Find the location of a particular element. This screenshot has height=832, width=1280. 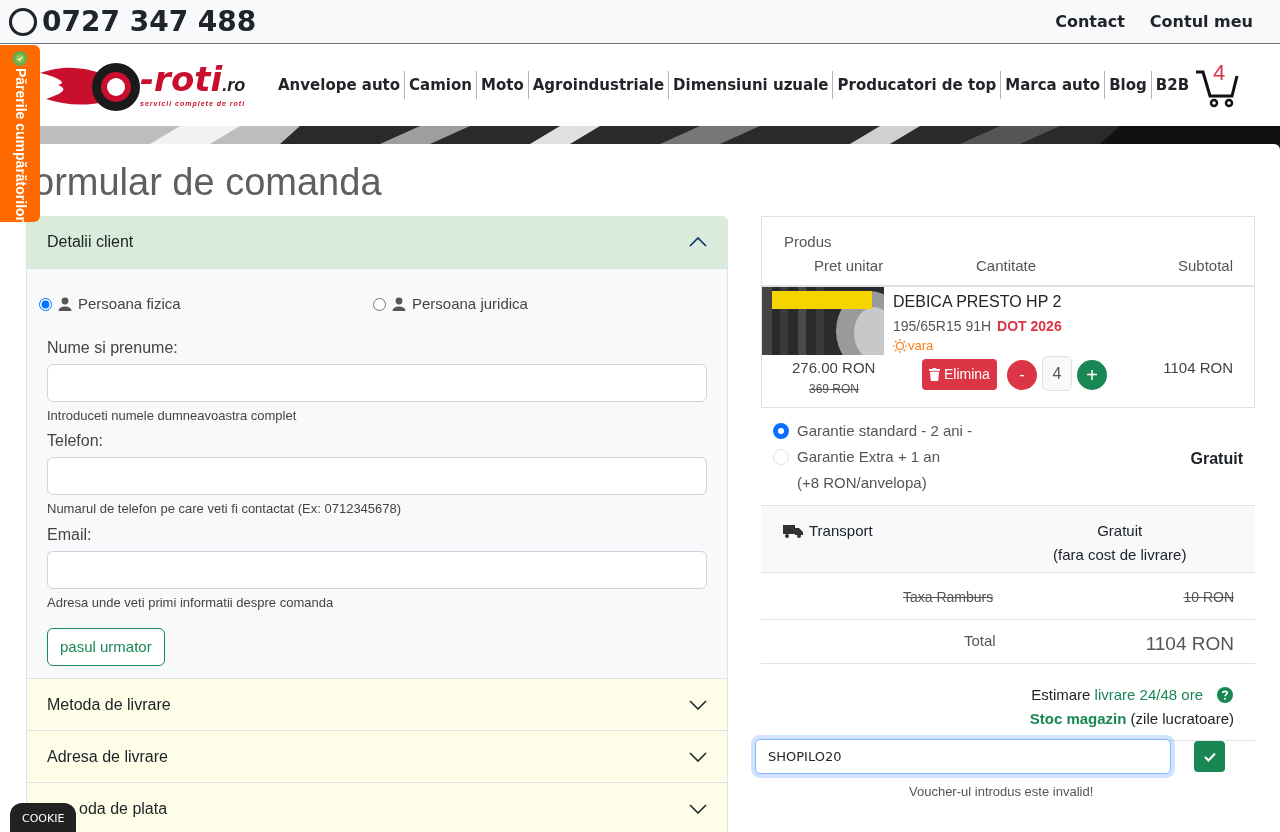

total-label: Total is located at coordinates (980, 641).